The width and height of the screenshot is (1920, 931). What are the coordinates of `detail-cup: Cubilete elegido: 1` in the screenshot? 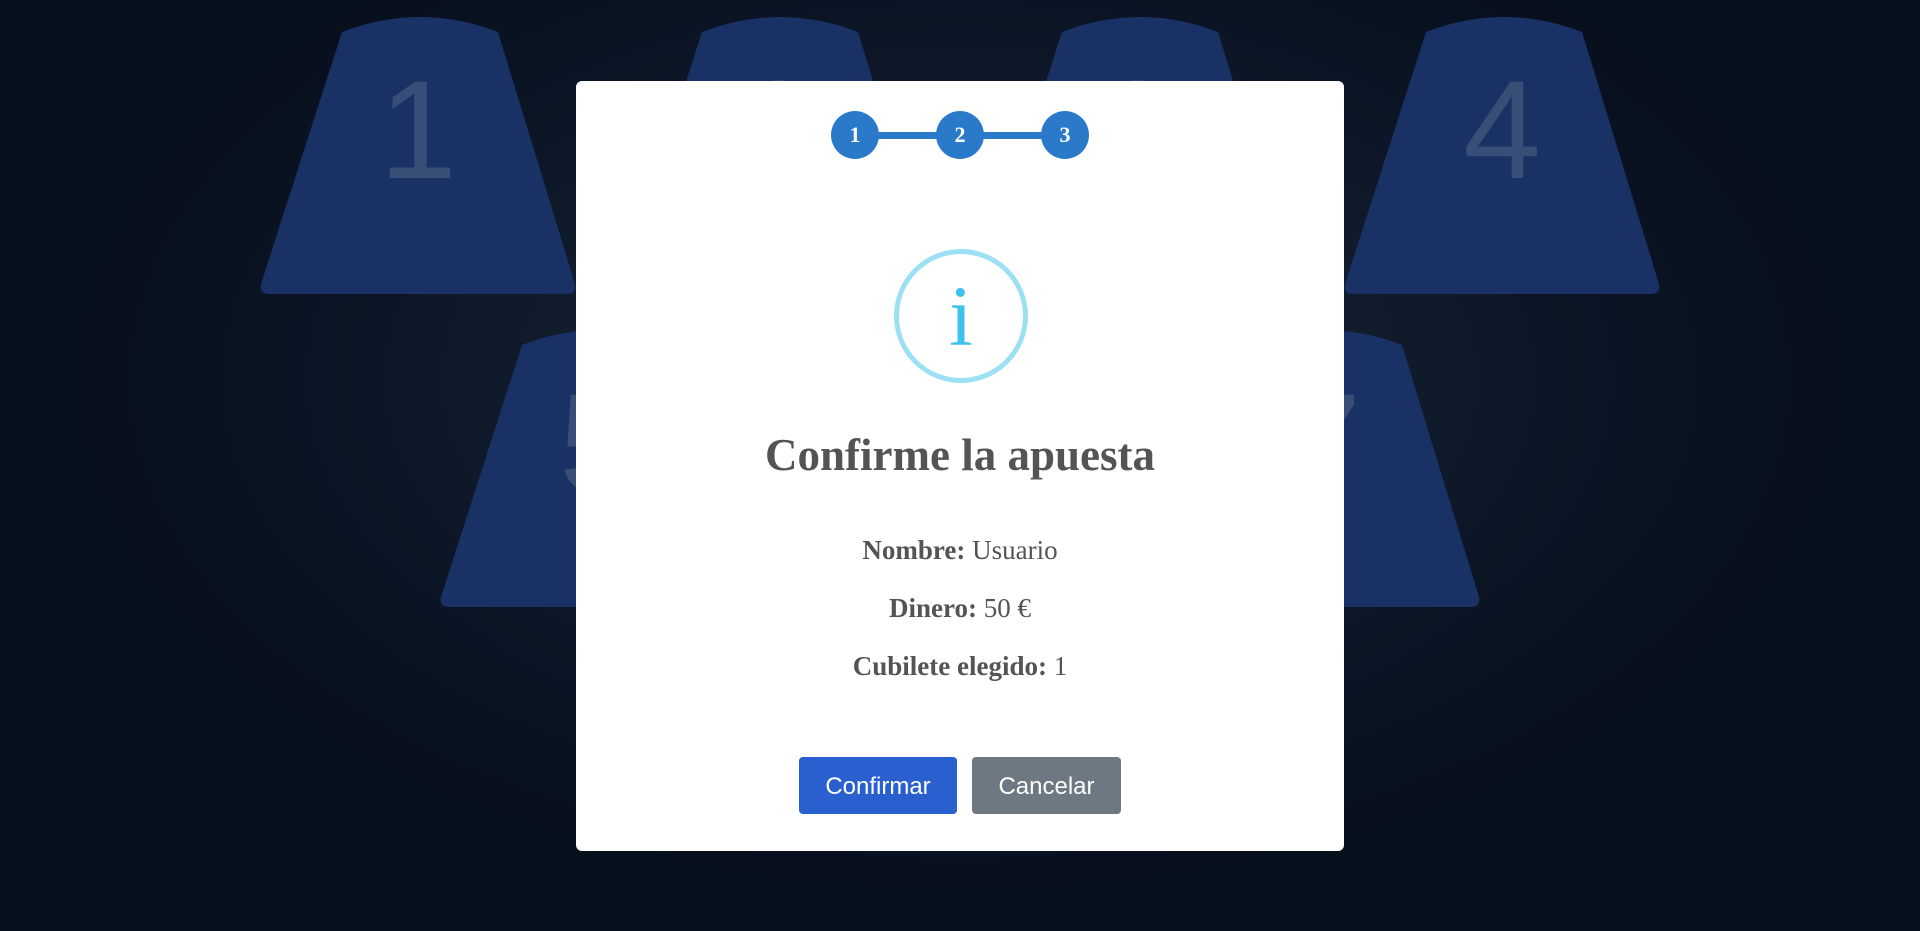 It's located at (960, 666).